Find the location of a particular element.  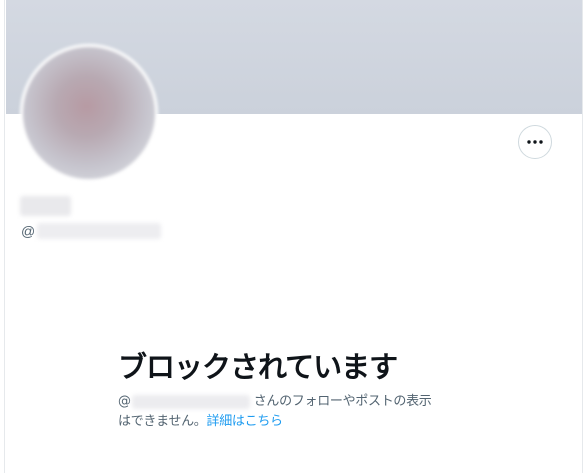

profile-handle: @ is located at coordinates (91, 231).